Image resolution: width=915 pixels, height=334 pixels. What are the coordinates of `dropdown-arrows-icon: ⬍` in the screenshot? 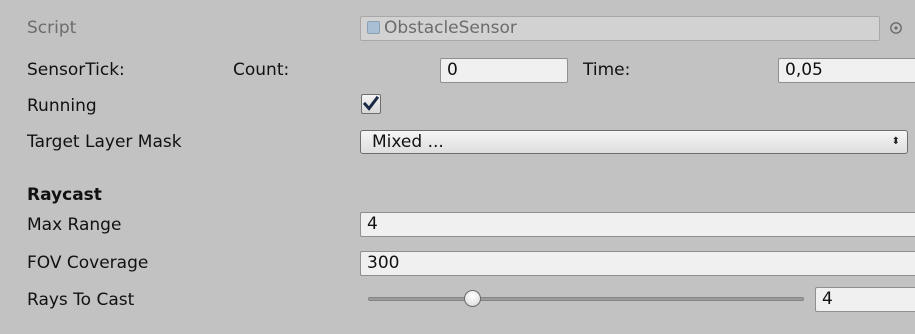 It's located at (895, 141).